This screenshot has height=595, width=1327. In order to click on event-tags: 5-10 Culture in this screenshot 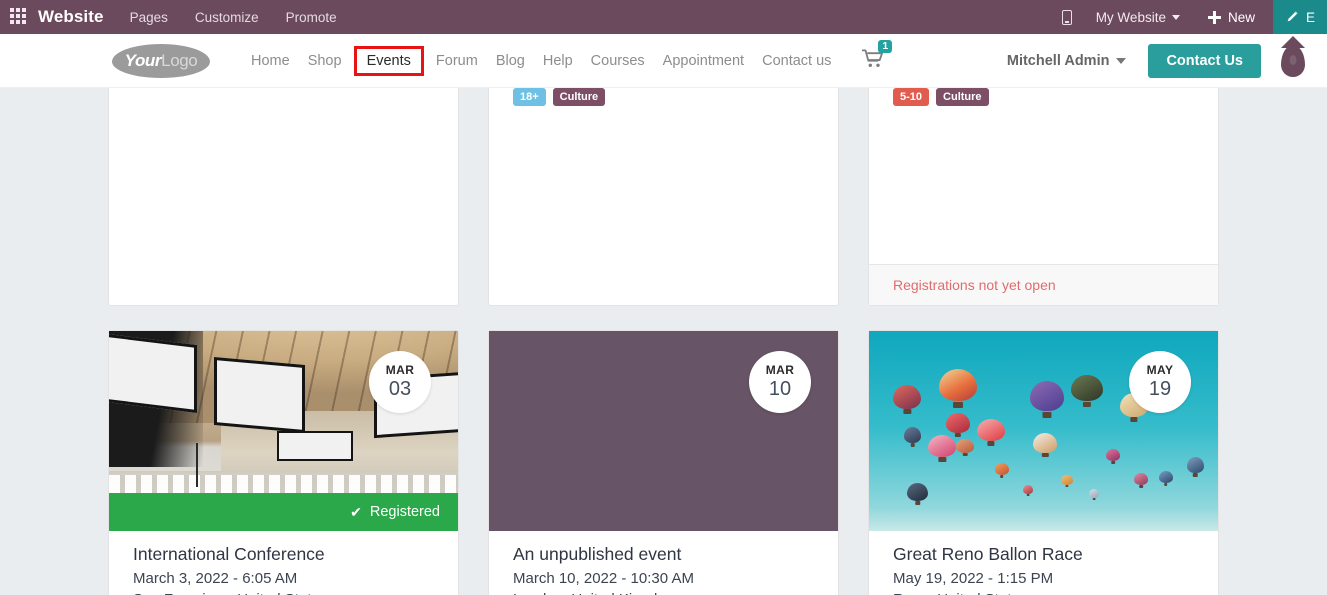, I will do `click(1043, 97)`.